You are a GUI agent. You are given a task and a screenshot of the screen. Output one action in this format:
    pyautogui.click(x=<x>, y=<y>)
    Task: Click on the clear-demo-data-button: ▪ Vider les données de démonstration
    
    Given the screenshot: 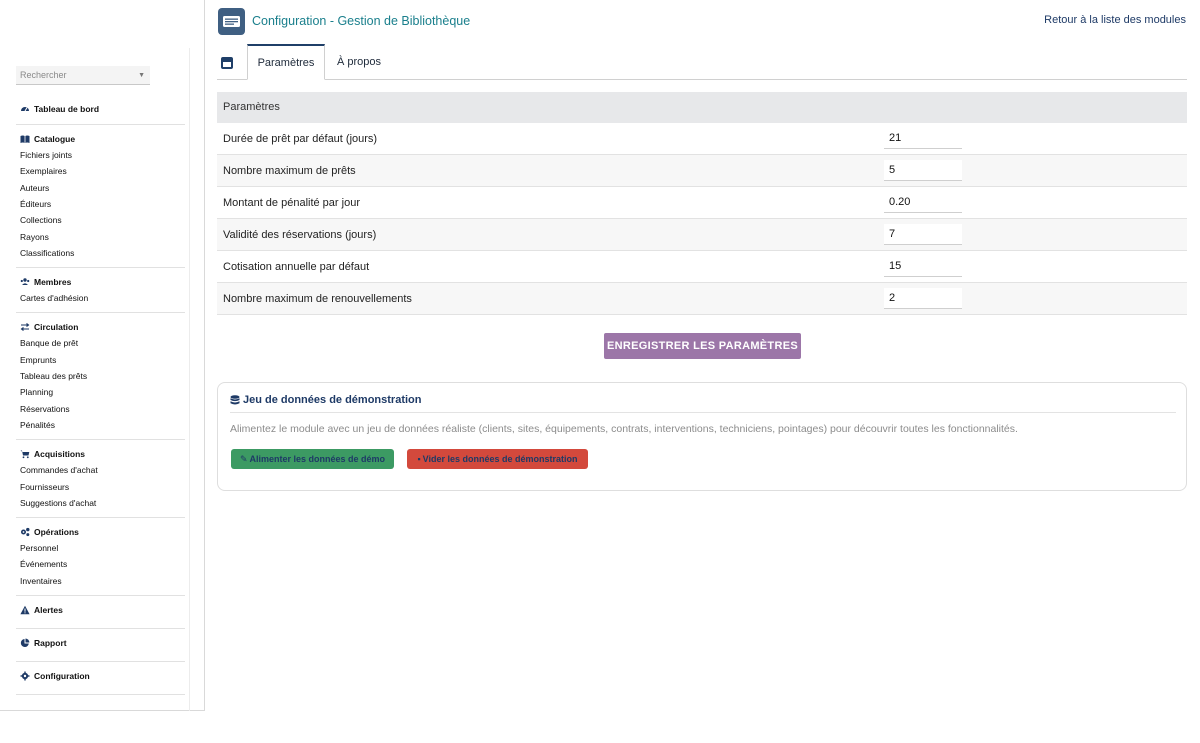 What is the action you would take?
    pyautogui.click(x=497, y=459)
    